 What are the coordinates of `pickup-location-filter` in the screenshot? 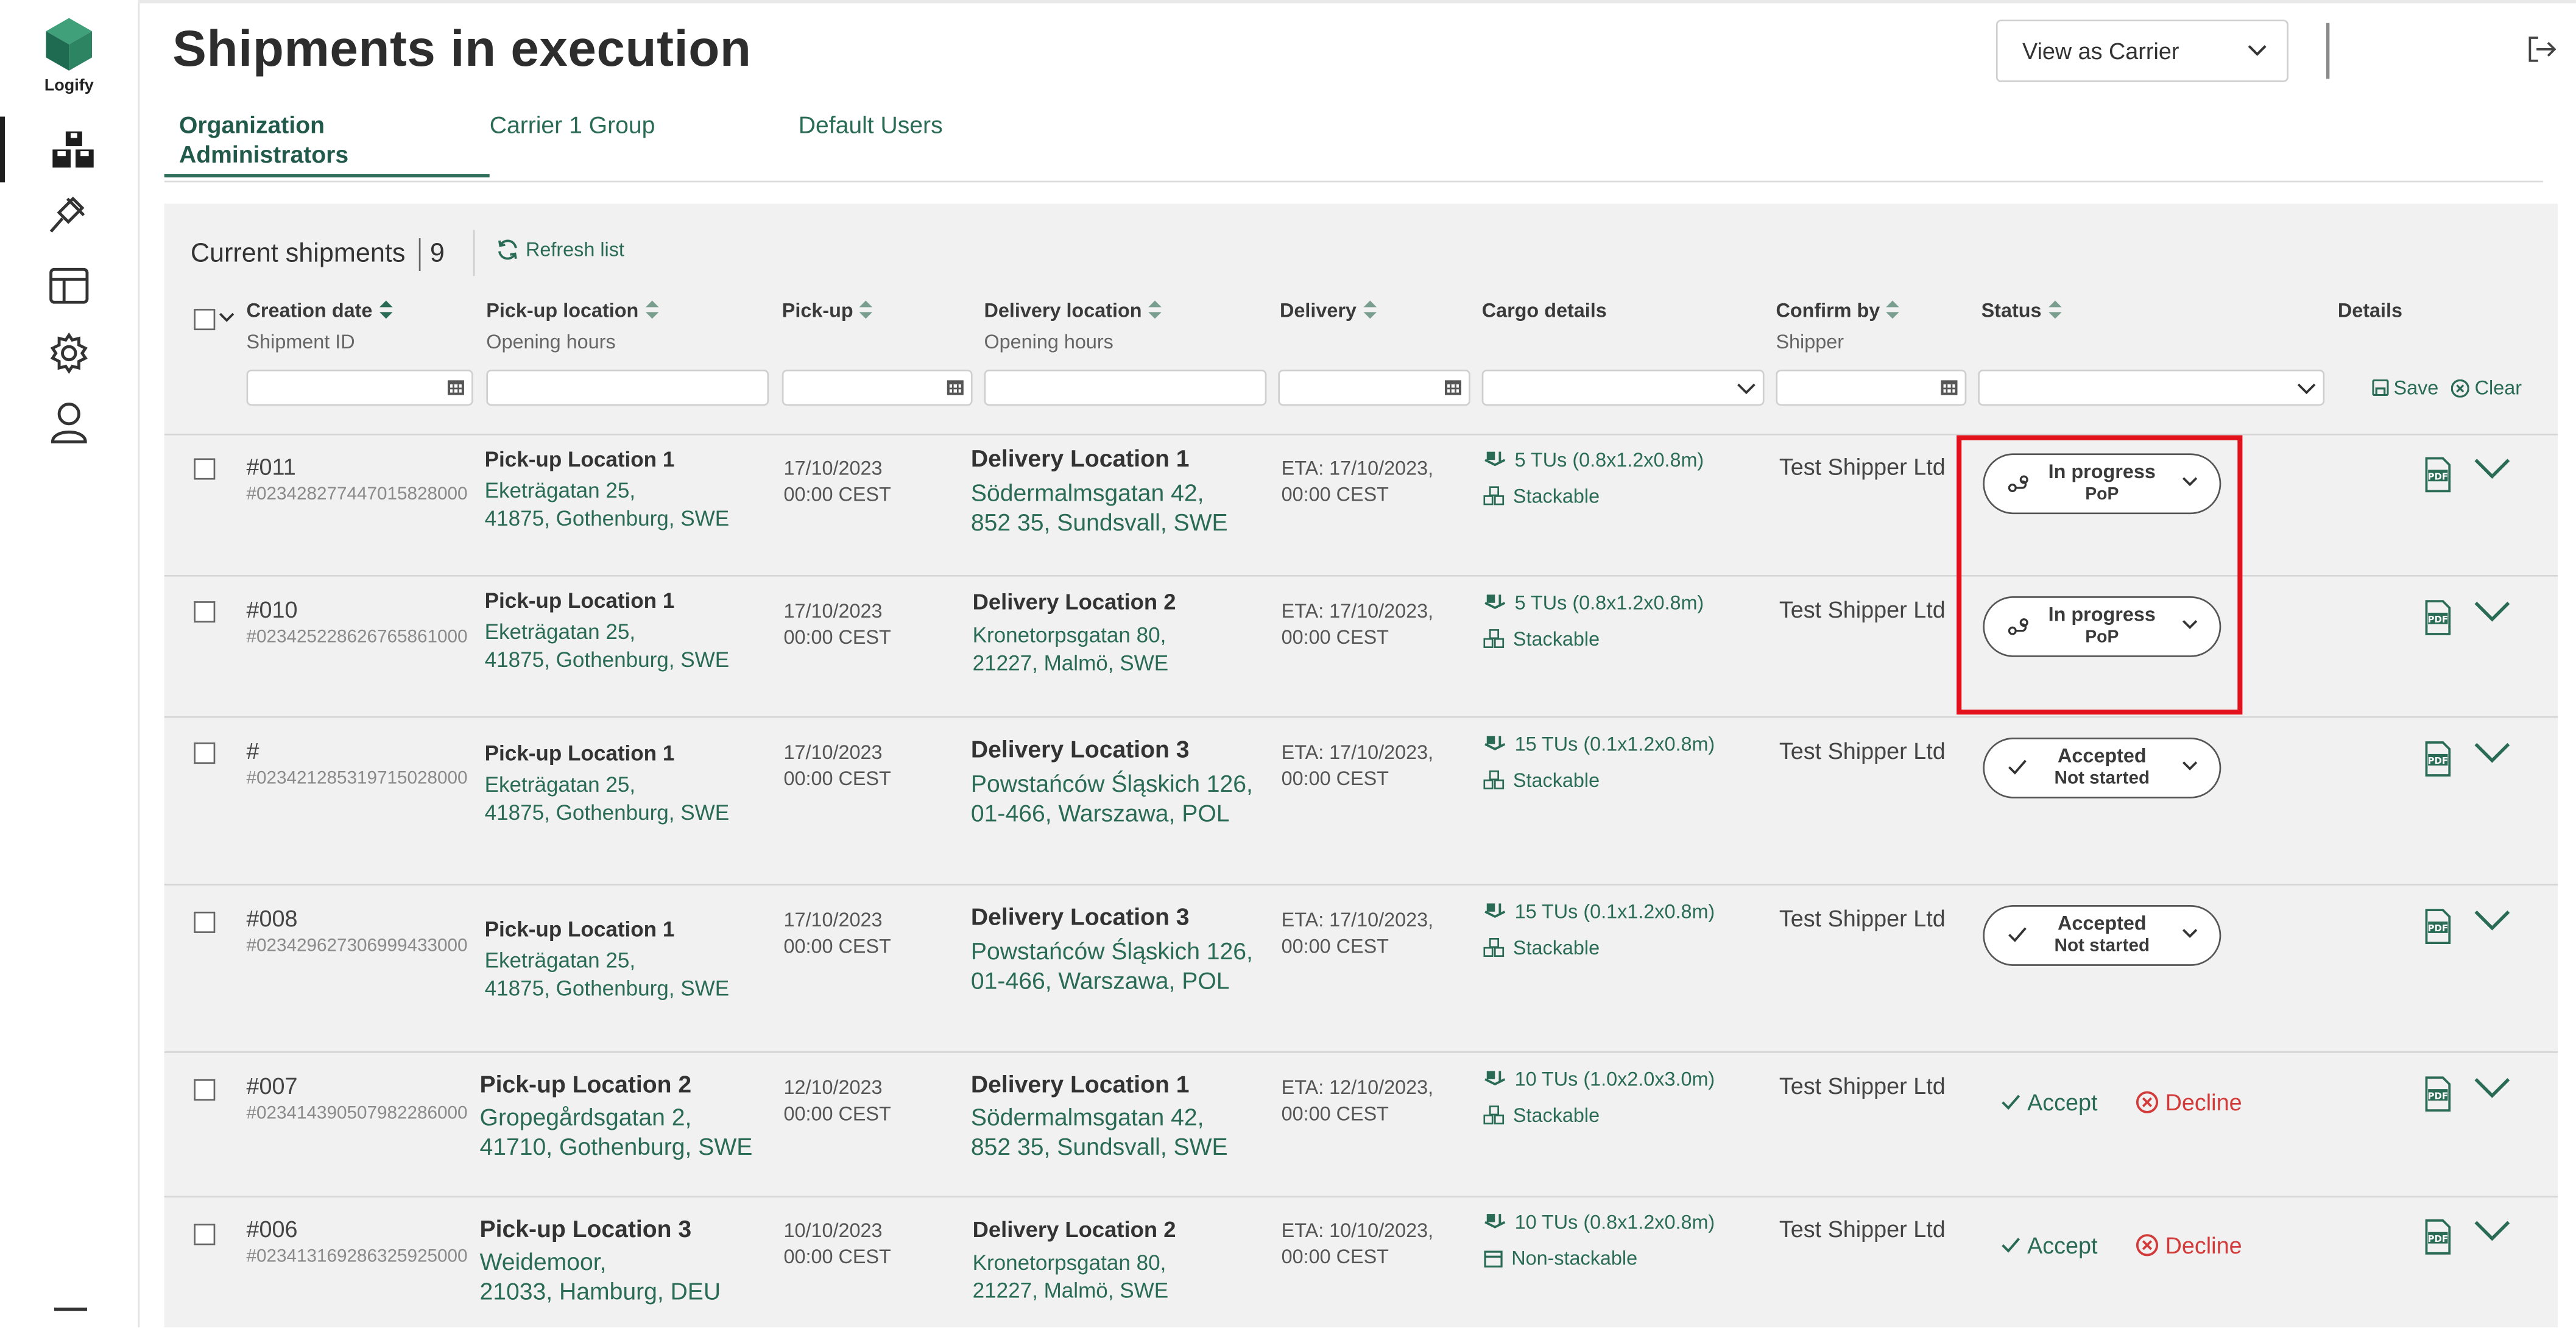 It's located at (627, 387).